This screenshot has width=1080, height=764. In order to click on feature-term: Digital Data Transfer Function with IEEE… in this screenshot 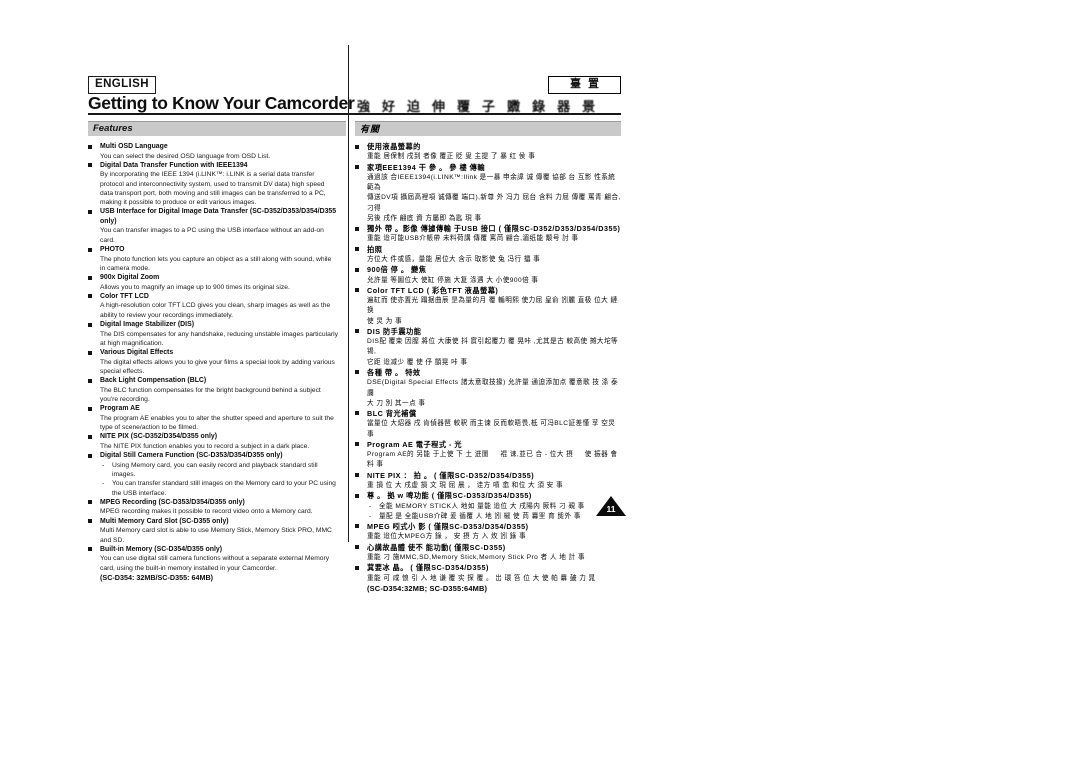, I will do `click(174, 165)`.